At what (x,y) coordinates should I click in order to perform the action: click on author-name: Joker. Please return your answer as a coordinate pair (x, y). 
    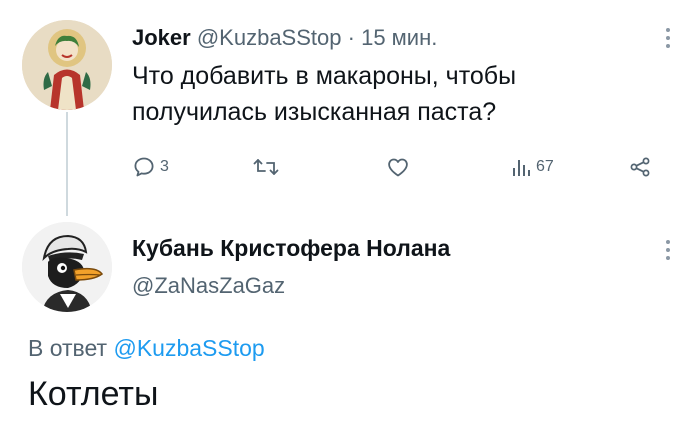
    Looking at the image, I should click on (161, 37).